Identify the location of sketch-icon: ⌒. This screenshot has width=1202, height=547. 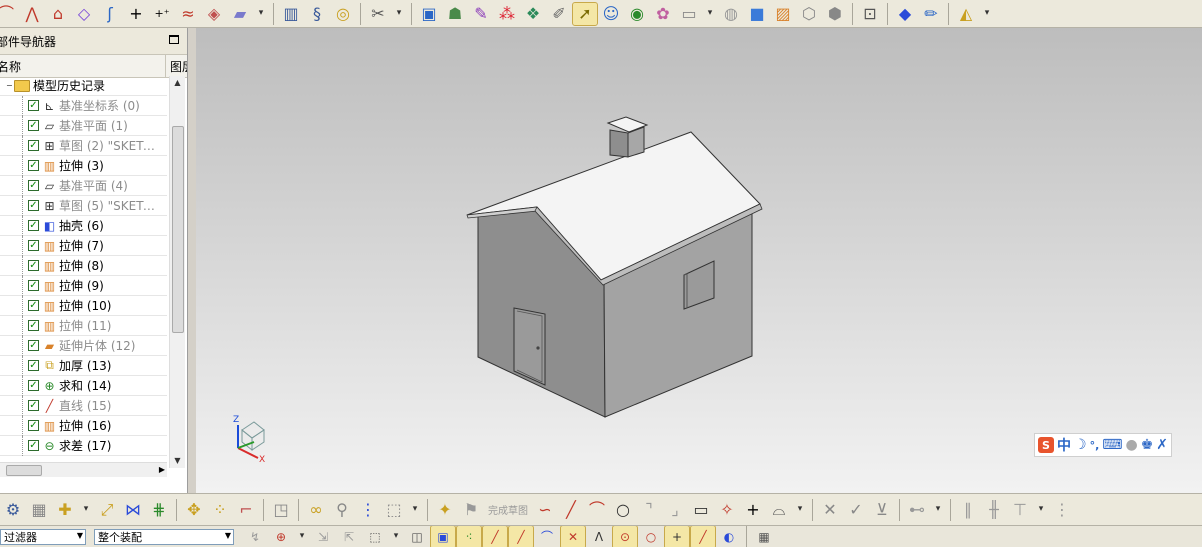
(9, 14).